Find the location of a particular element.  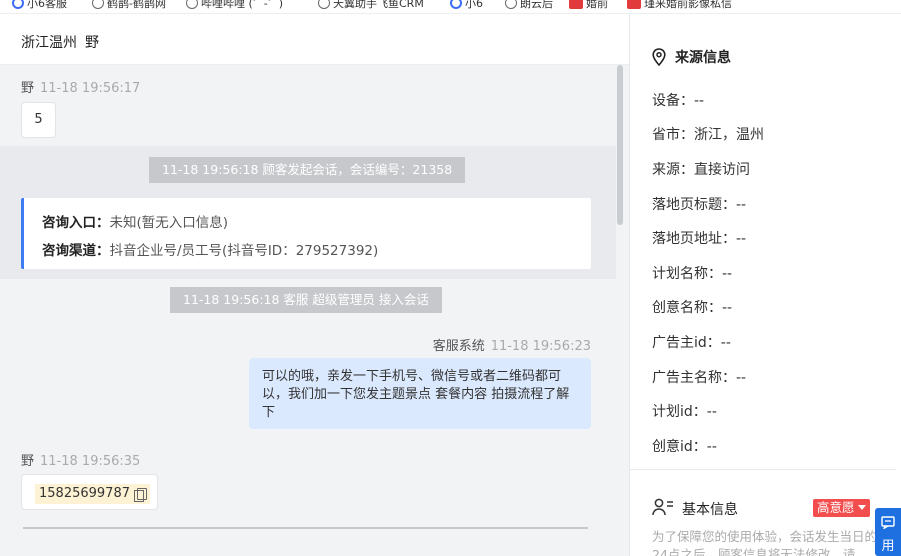

customer-name: 野 is located at coordinates (92, 43).